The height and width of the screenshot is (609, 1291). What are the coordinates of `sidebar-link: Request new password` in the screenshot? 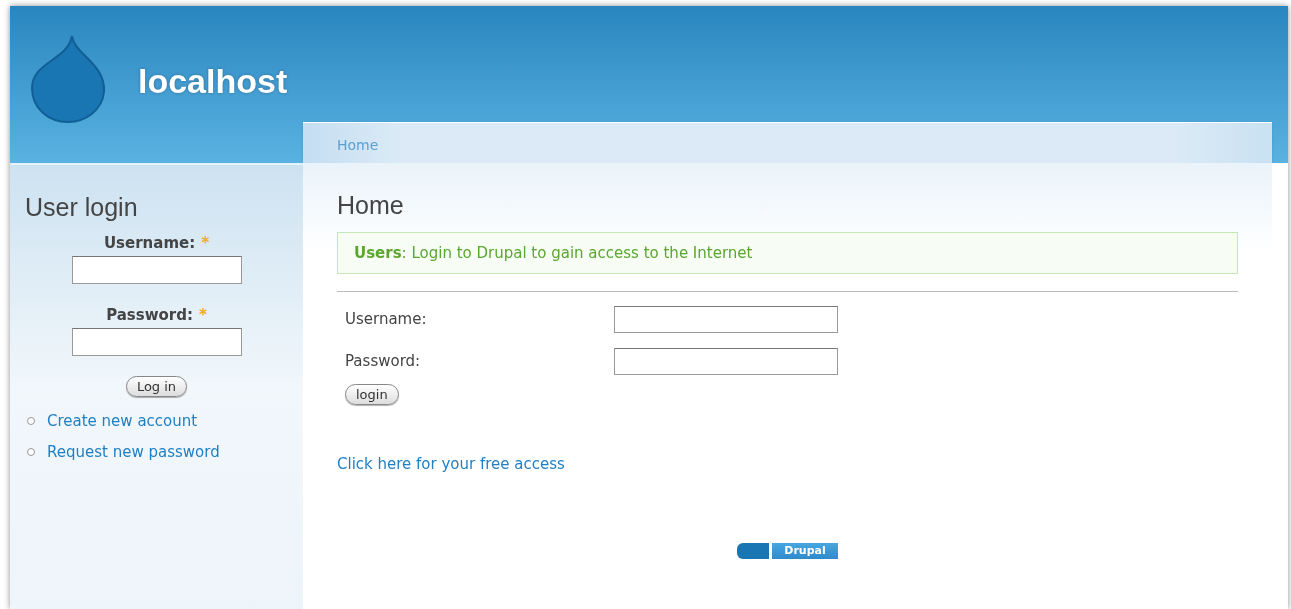 It's located at (133, 451).